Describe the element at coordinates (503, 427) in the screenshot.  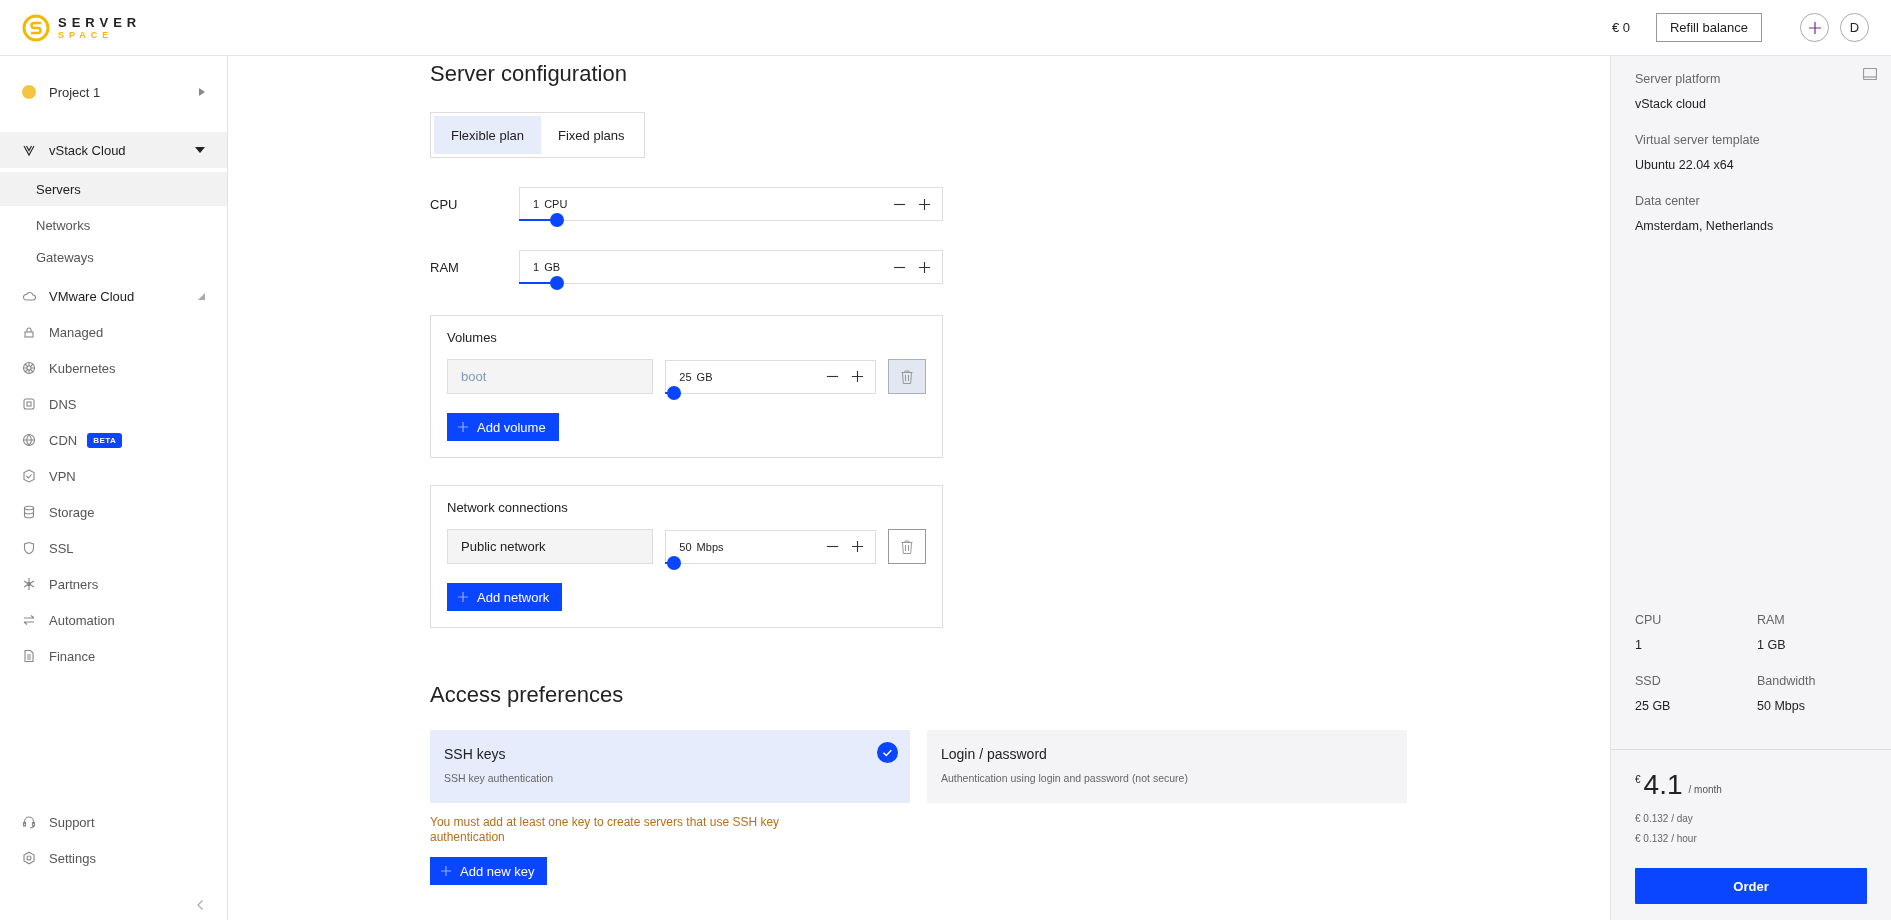
I see `add-button: Add volume` at that location.